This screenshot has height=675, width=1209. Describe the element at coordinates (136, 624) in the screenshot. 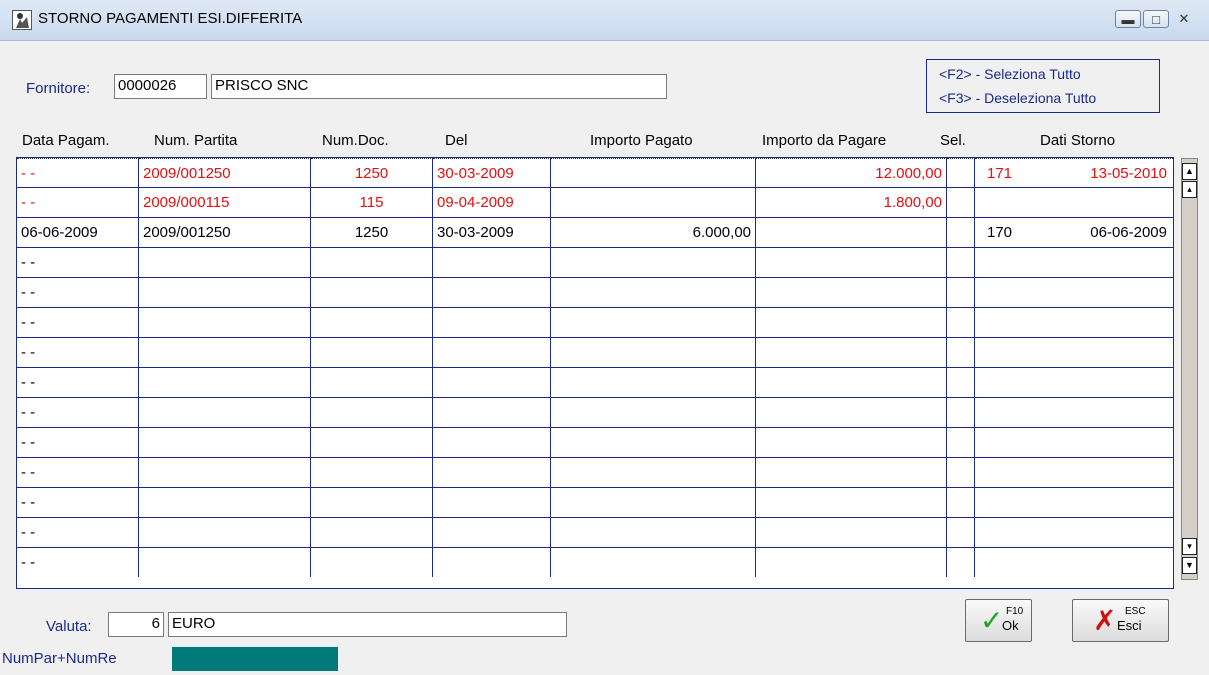

I see `currency-code-field: 6` at that location.